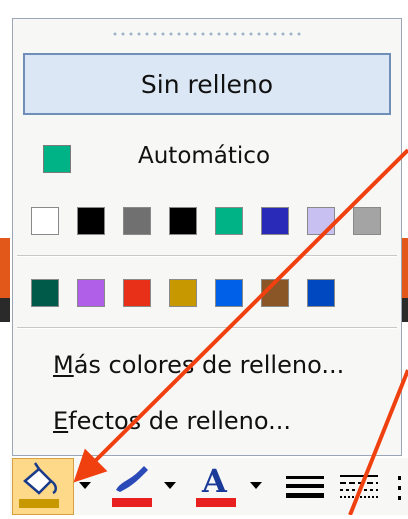 This screenshot has height=519, width=408. What do you see at coordinates (214, 481) in the screenshot?
I see `svg-text: A` at bounding box center [214, 481].